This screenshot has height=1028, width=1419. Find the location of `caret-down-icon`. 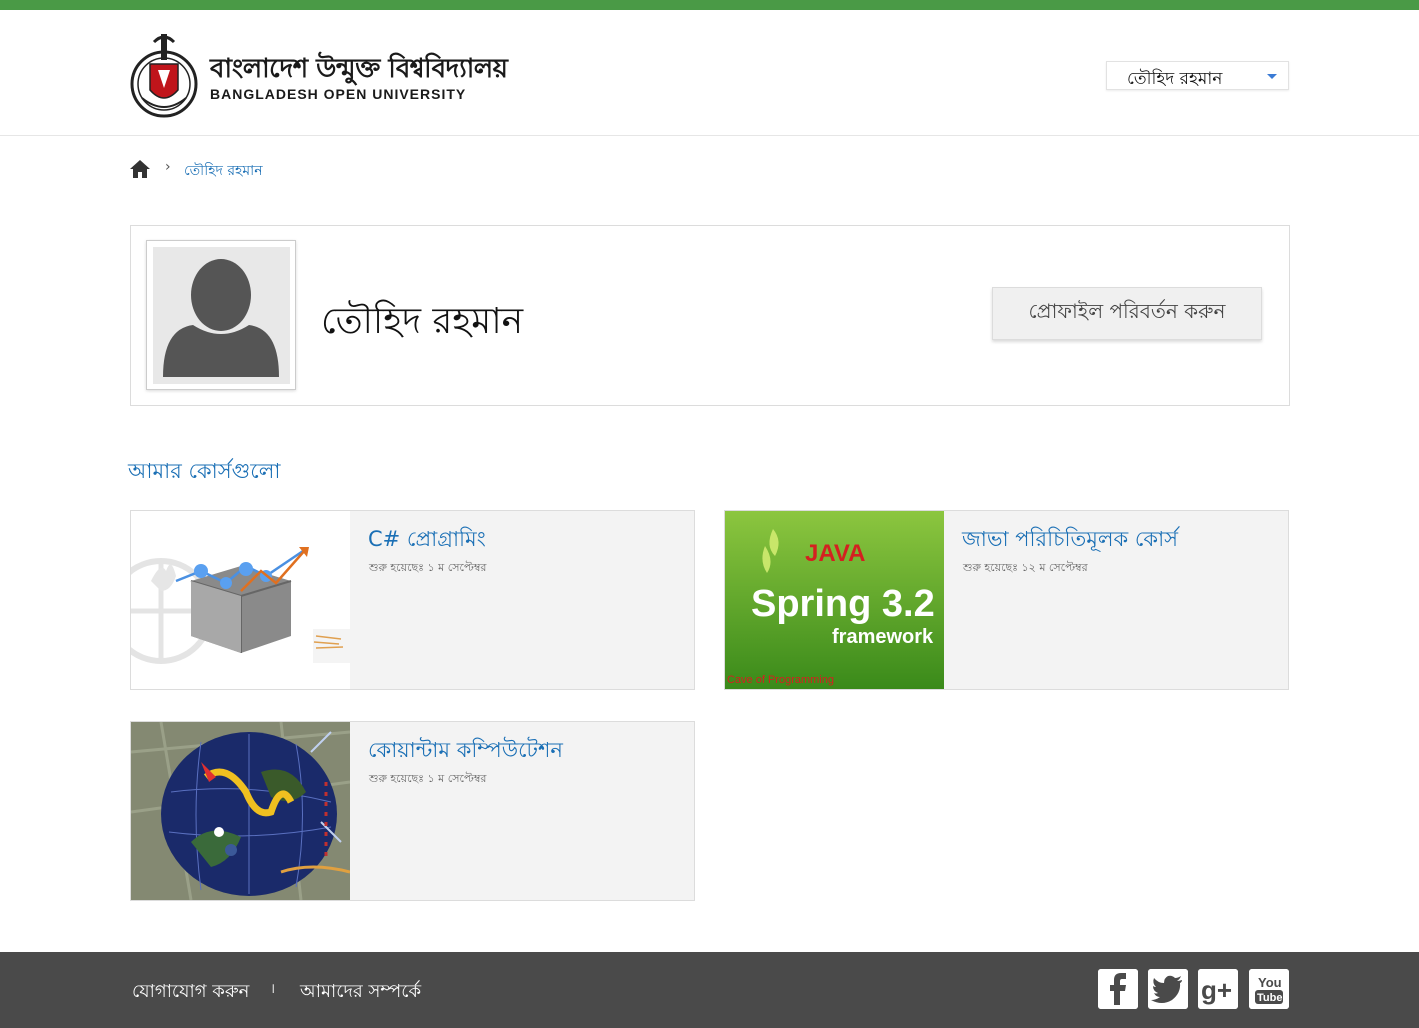

caret-down-icon is located at coordinates (1272, 76).